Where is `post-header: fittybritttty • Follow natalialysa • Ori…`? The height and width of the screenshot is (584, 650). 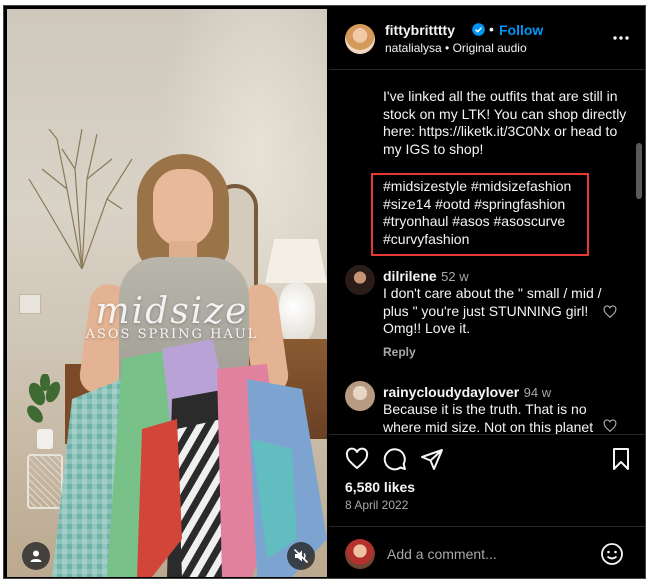 post-header: fittybritttty • Follow natalialysa • Ori… is located at coordinates (487, 38).